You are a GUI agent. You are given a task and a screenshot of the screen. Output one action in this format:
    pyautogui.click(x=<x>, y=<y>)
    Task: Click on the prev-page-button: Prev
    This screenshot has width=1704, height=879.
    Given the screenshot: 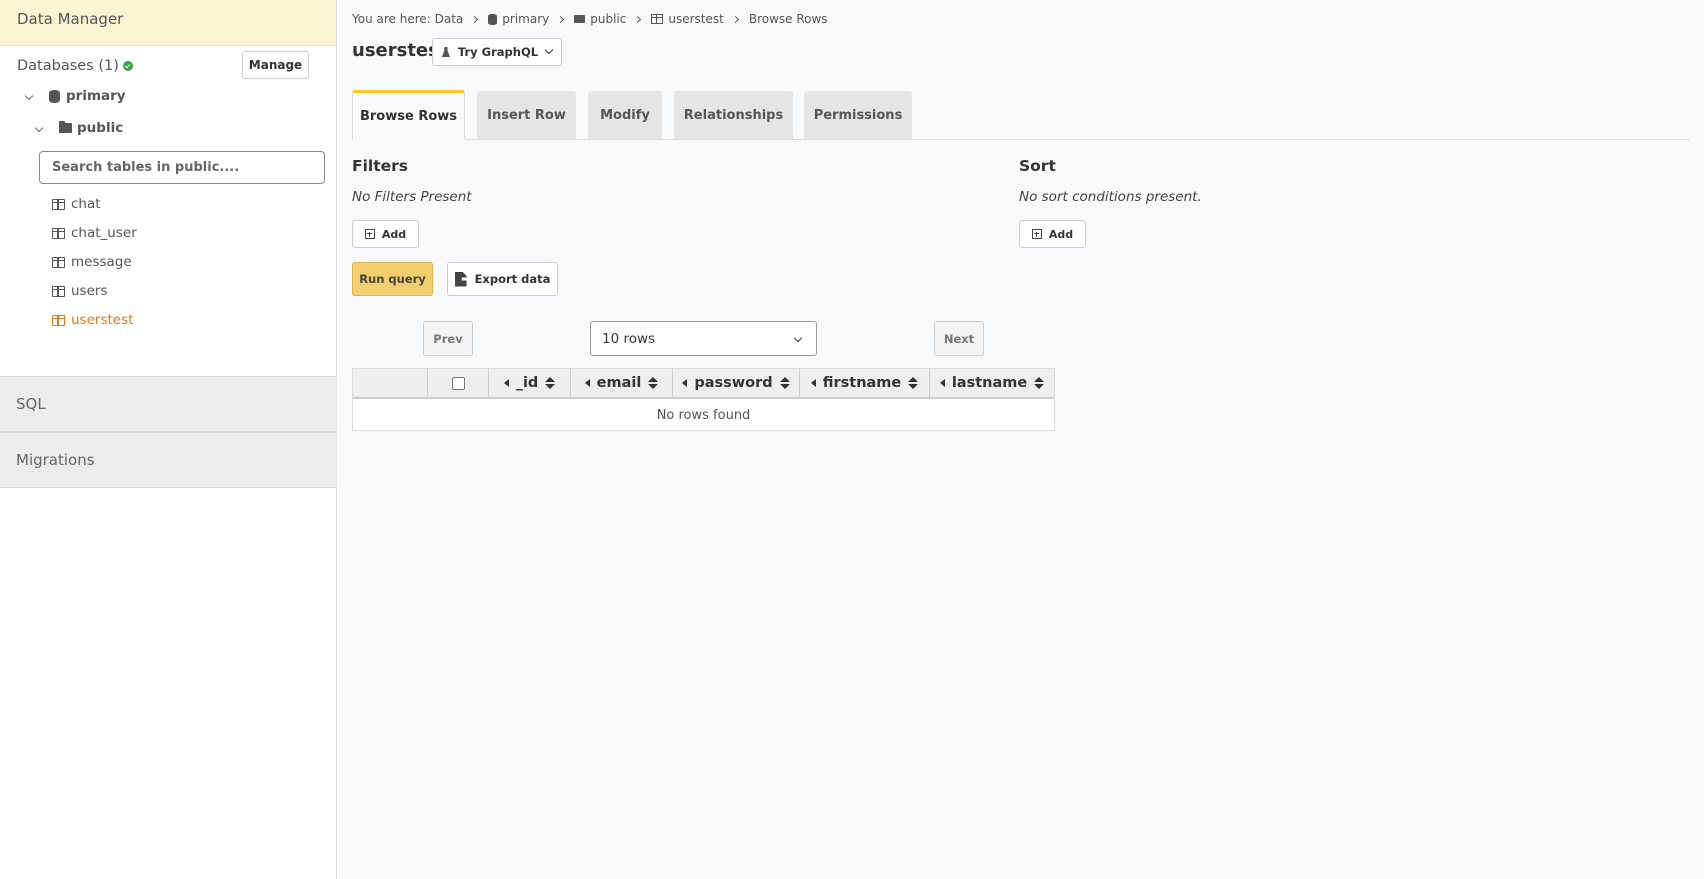 What is the action you would take?
    pyautogui.click(x=448, y=338)
    